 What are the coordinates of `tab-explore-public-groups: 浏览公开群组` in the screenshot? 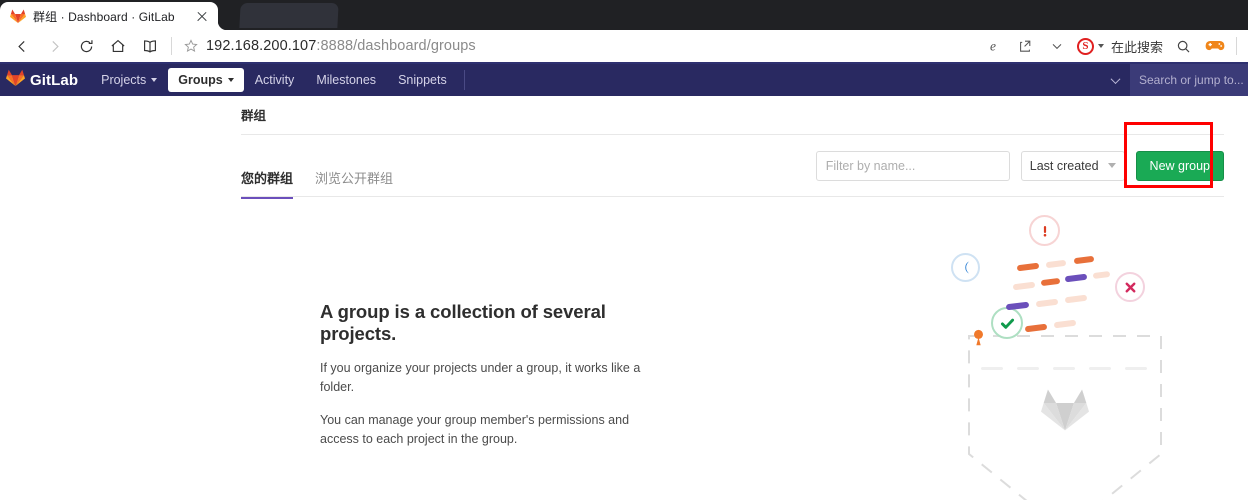 It's located at (354, 182).